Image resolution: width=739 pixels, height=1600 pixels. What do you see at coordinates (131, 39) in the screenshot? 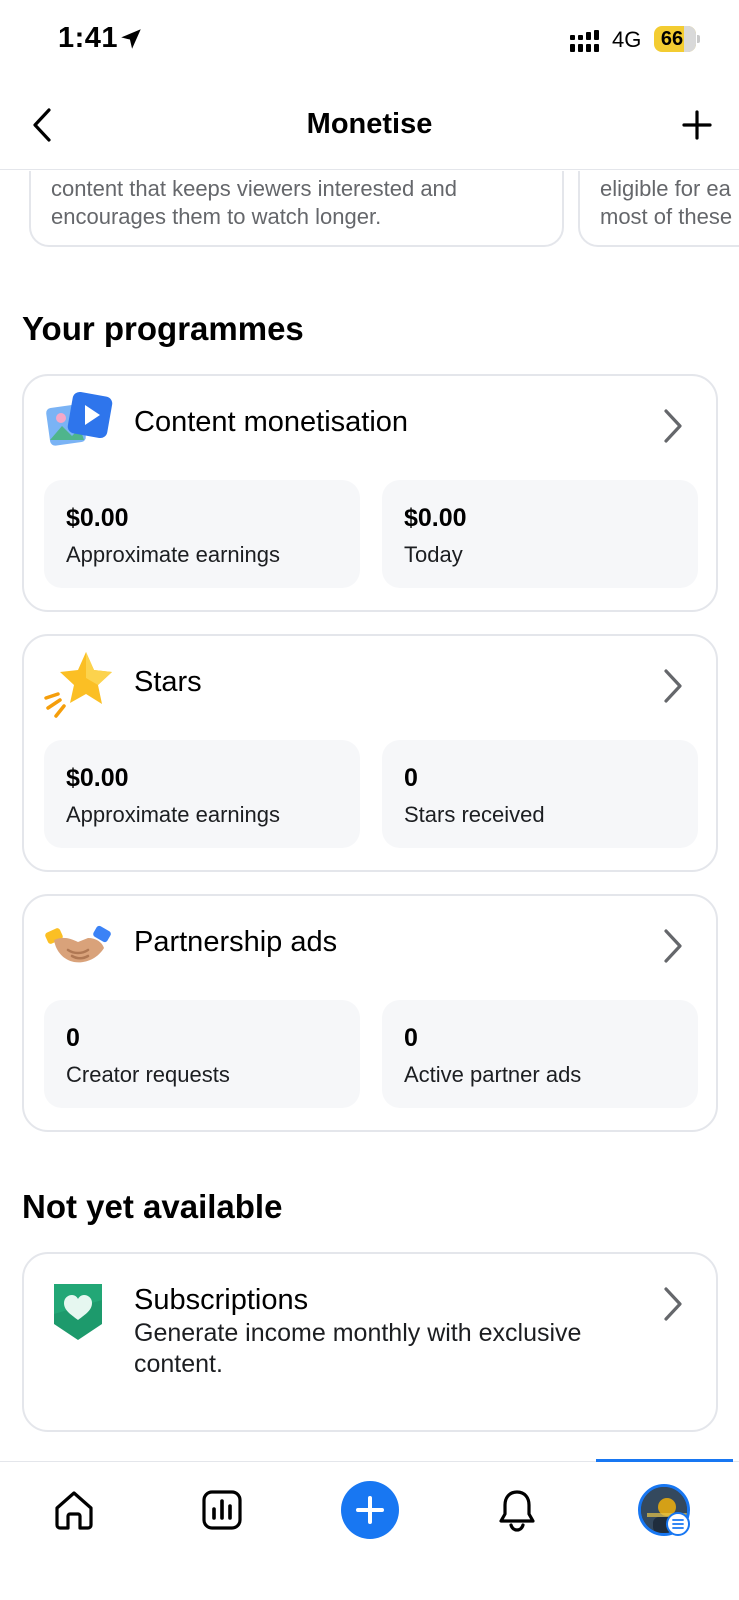
I see `location-arrow-icon` at bounding box center [131, 39].